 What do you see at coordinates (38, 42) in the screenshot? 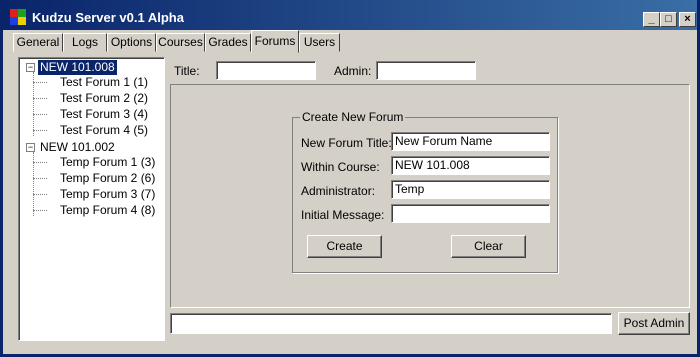
I see `tab-general: General` at bounding box center [38, 42].